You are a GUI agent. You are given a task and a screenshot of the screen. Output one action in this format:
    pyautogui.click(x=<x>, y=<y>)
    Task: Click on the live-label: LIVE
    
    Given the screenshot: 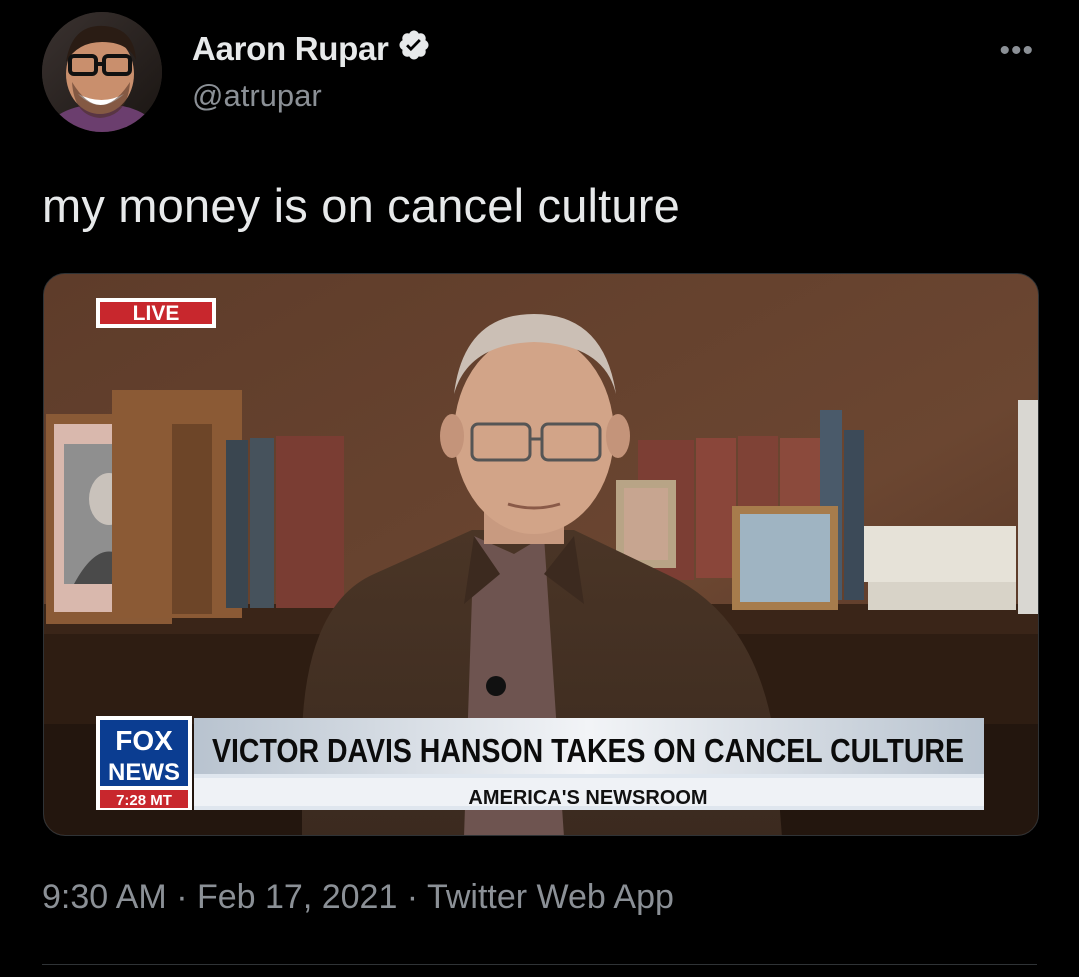 What is the action you would take?
    pyautogui.click(x=156, y=313)
    